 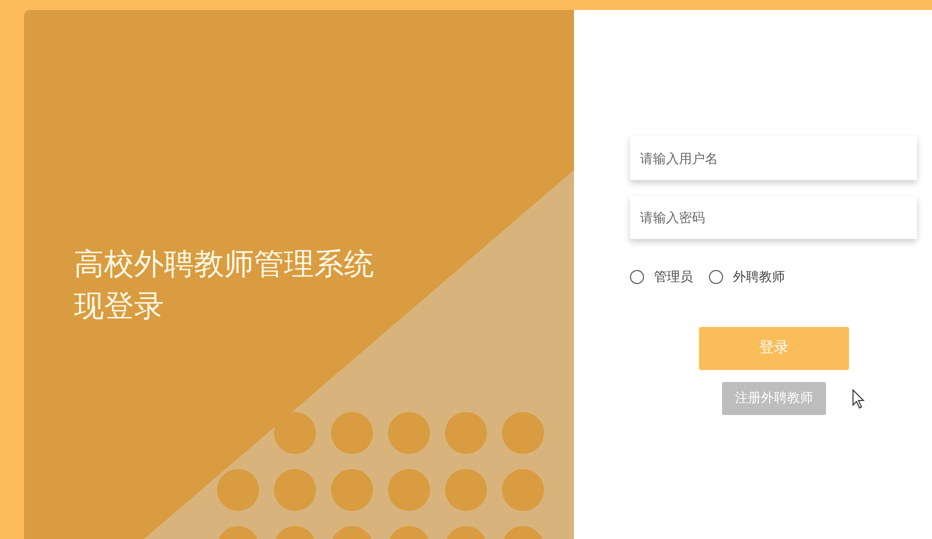 What do you see at coordinates (773, 217) in the screenshot?
I see `password-field: 请输入密码` at bounding box center [773, 217].